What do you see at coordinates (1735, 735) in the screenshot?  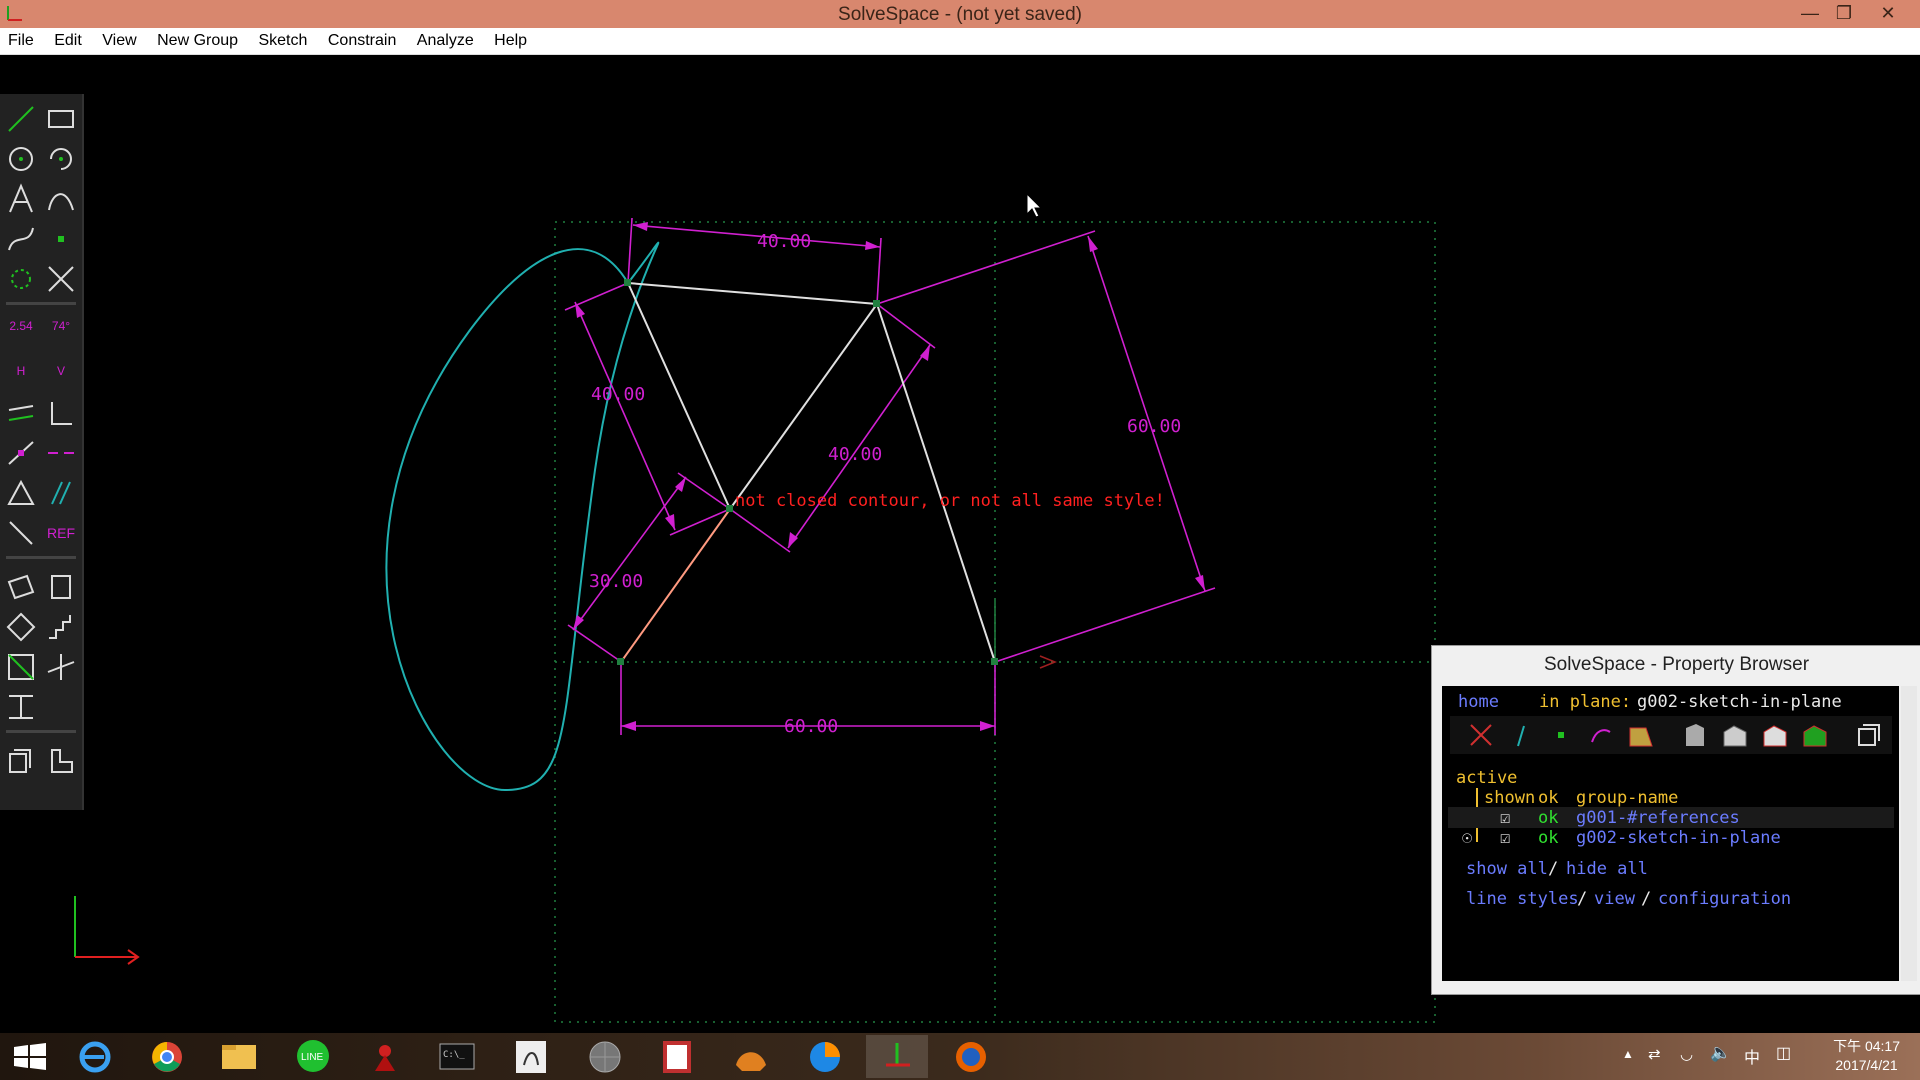 I see `show-edges-icon` at bounding box center [1735, 735].